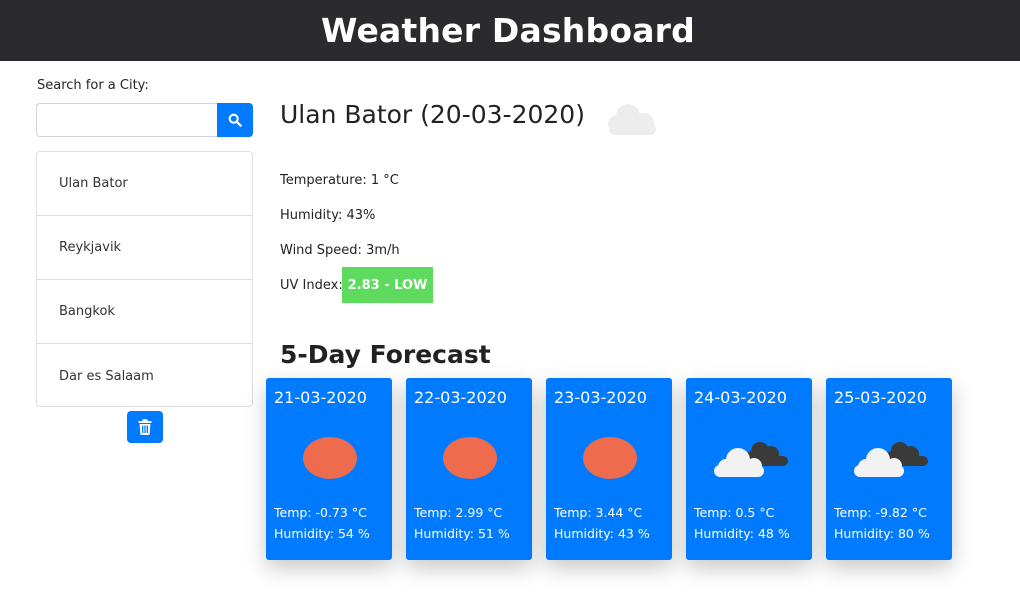  What do you see at coordinates (144, 312) in the screenshot?
I see `city-item-bangkok: Bangkok` at bounding box center [144, 312].